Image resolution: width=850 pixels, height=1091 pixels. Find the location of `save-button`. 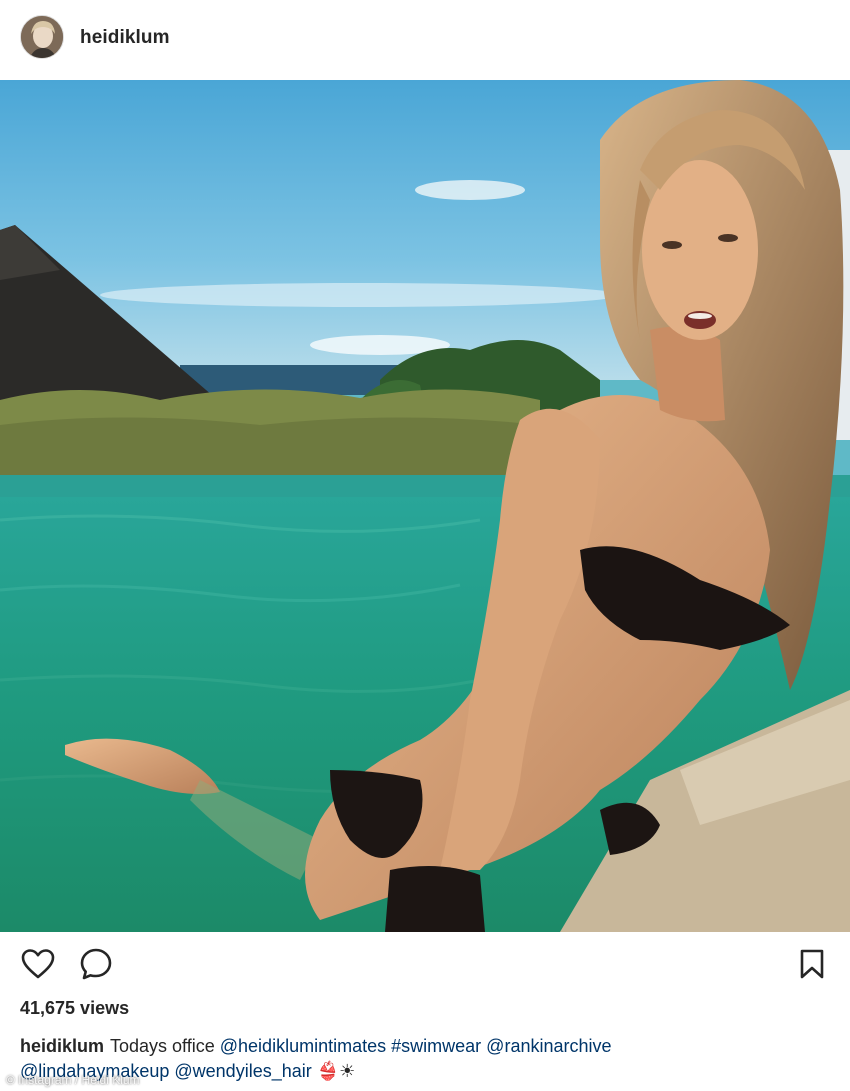

save-button is located at coordinates (812, 966).